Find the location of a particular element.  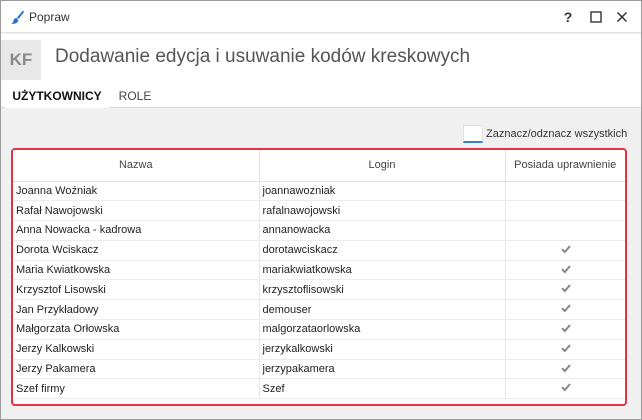

close-button is located at coordinates (622, 17).